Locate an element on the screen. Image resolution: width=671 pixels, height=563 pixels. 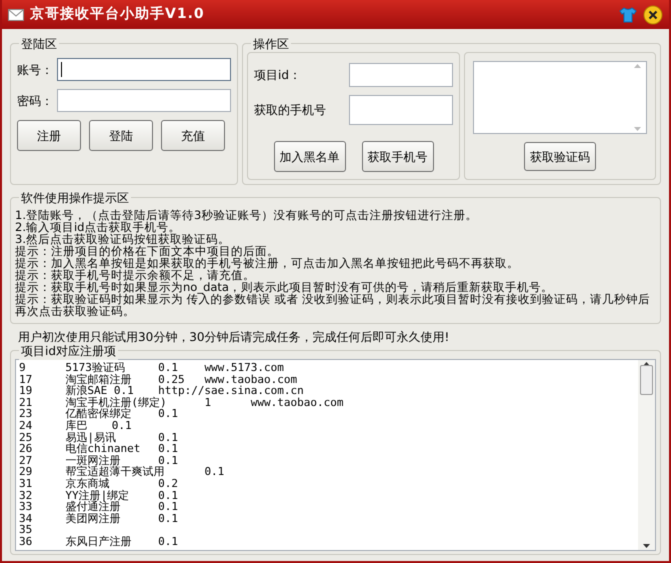
login-button: 充值 is located at coordinates (193, 135).